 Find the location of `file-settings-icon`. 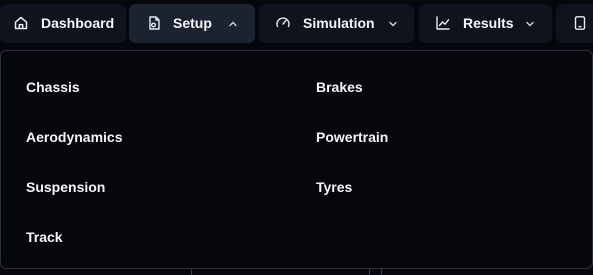

file-settings-icon is located at coordinates (154, 23).